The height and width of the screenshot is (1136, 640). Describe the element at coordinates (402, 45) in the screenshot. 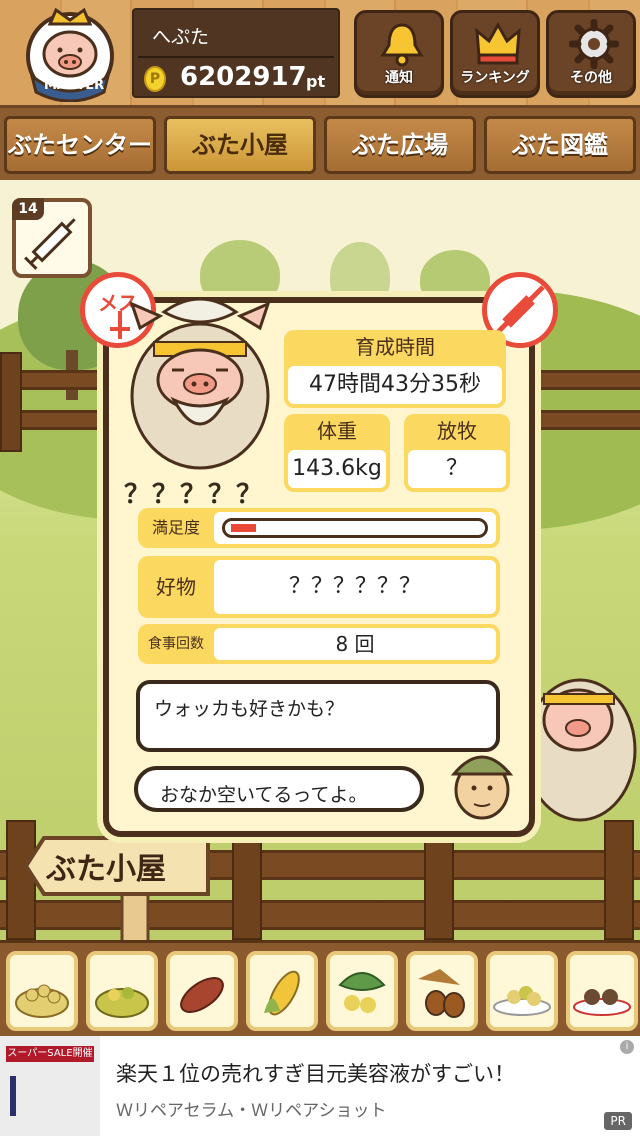

I see `bell-icon` at that location.